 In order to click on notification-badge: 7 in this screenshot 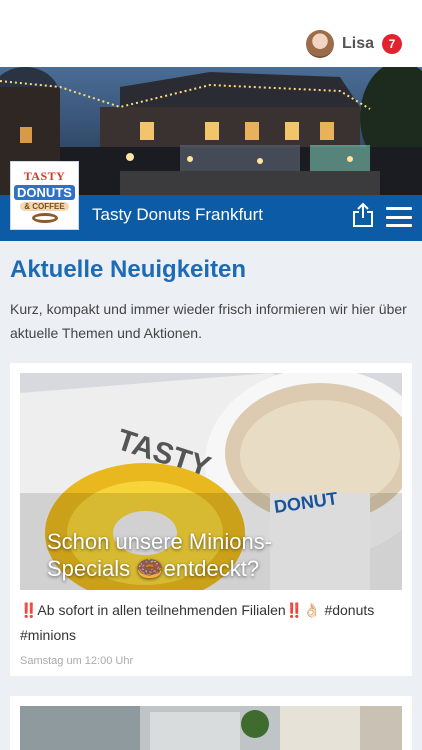, I will do `click(392, 44)`.